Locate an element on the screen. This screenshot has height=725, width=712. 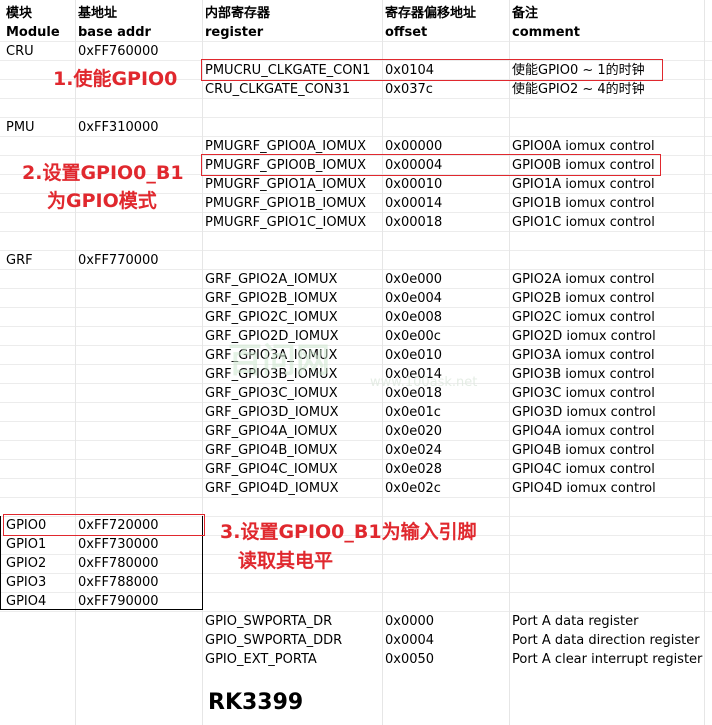
base-cru: 0xFF760000 is located at coordinates (118, 51).